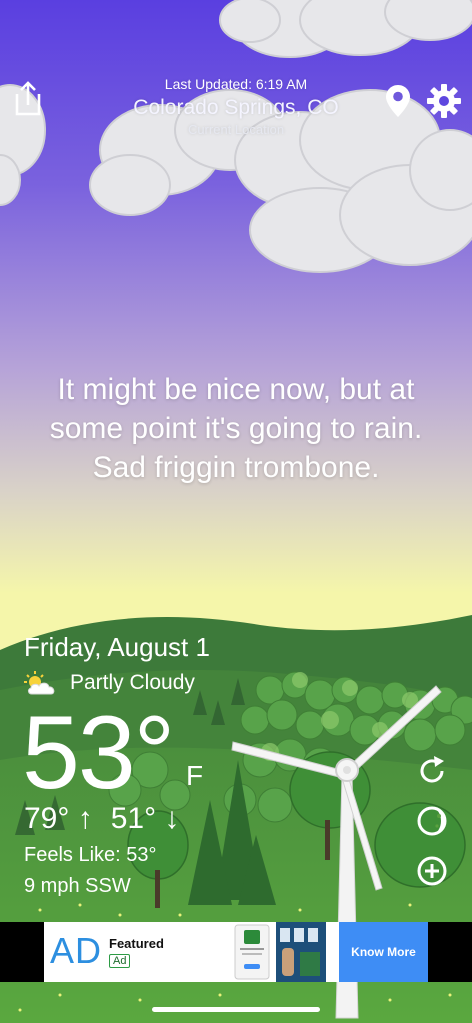  What do you see at coordinates (76, 950) in the screenshot?
I see `ad-logo: AD` at bounding box center [76, 950].